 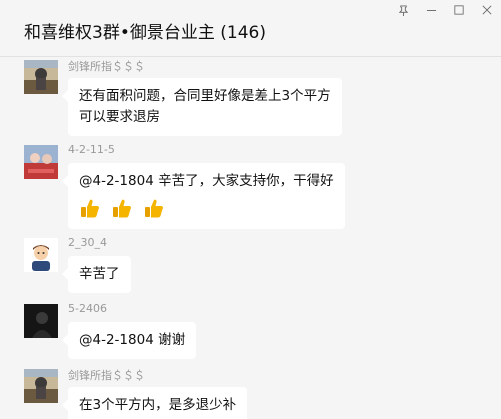 I want to click on pin-icon, so click(x=403, y=10).